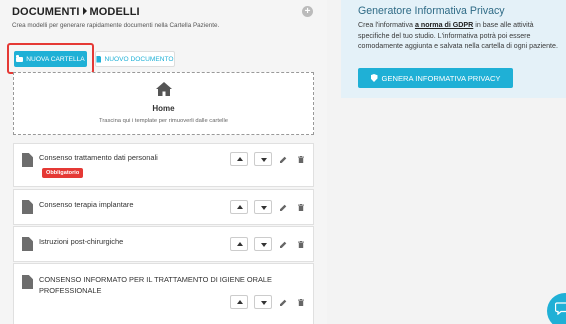  Describe the element at coordinates (86, 204) in the screenshot. I see `document-title: Consenso terapia implantare` at that location.